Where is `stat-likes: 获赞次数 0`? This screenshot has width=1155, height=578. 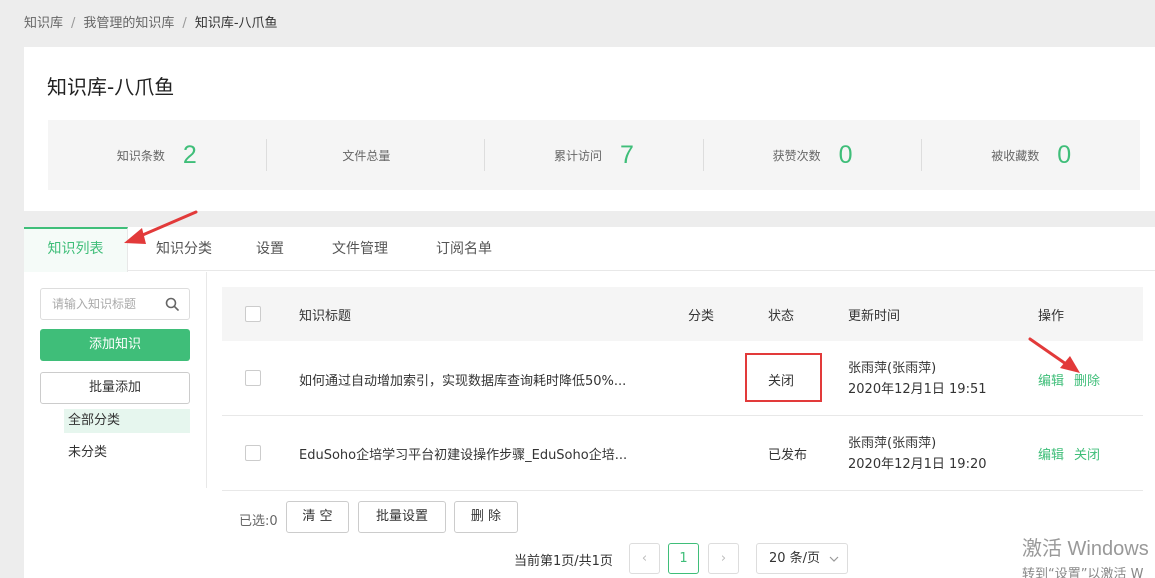 stat-likes: 获赞次数 0 is located at coordinates (813, 155).